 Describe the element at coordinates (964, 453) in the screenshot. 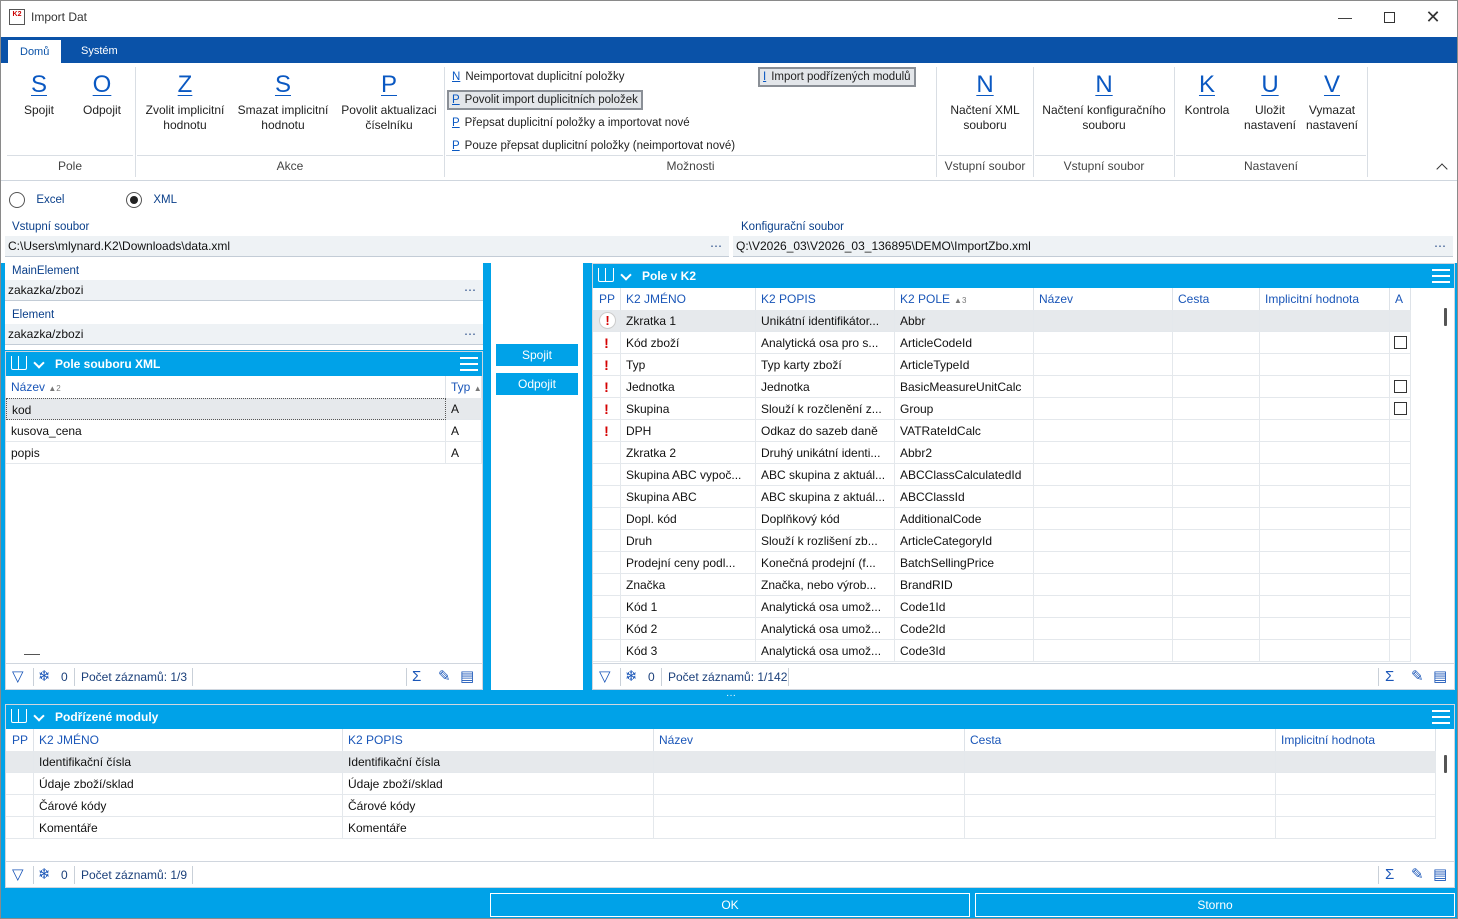

I see `table-row-cell: Abbr2` at that location.